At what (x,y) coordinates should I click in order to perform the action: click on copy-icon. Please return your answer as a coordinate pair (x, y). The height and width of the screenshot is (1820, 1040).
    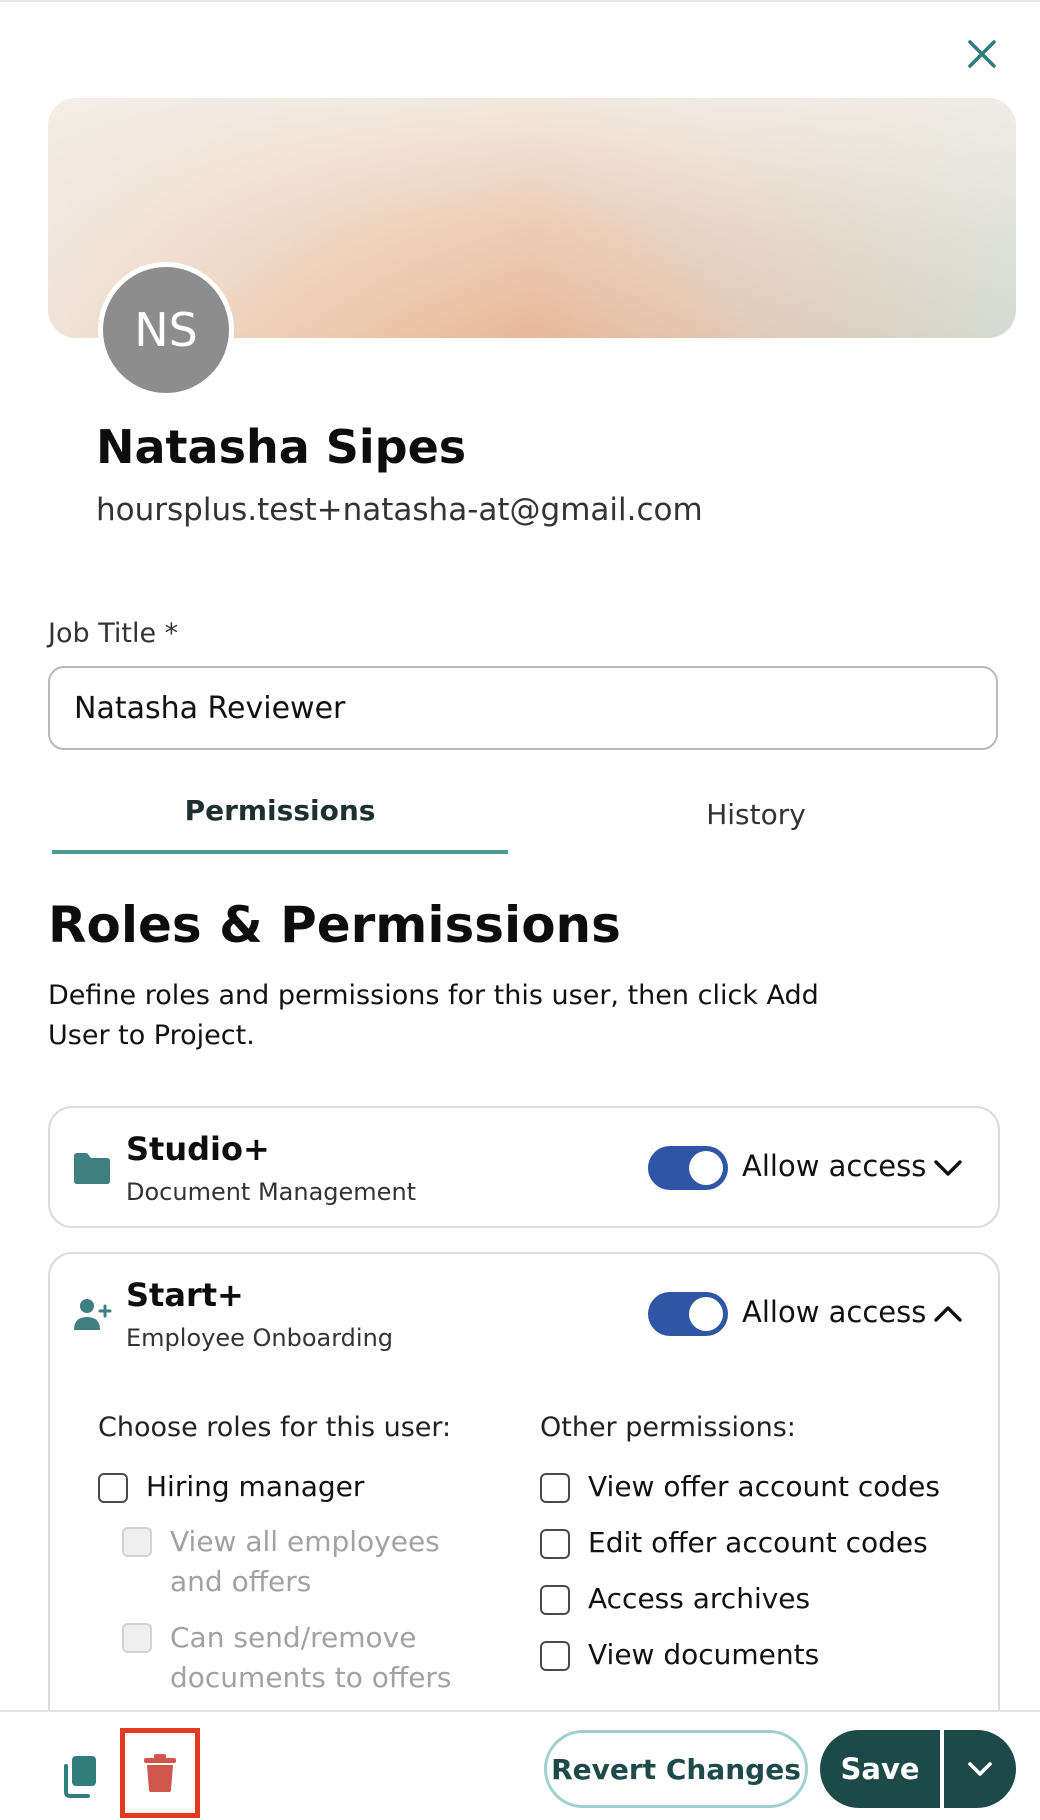
    Looking at the image, I should click on (80, 1777).